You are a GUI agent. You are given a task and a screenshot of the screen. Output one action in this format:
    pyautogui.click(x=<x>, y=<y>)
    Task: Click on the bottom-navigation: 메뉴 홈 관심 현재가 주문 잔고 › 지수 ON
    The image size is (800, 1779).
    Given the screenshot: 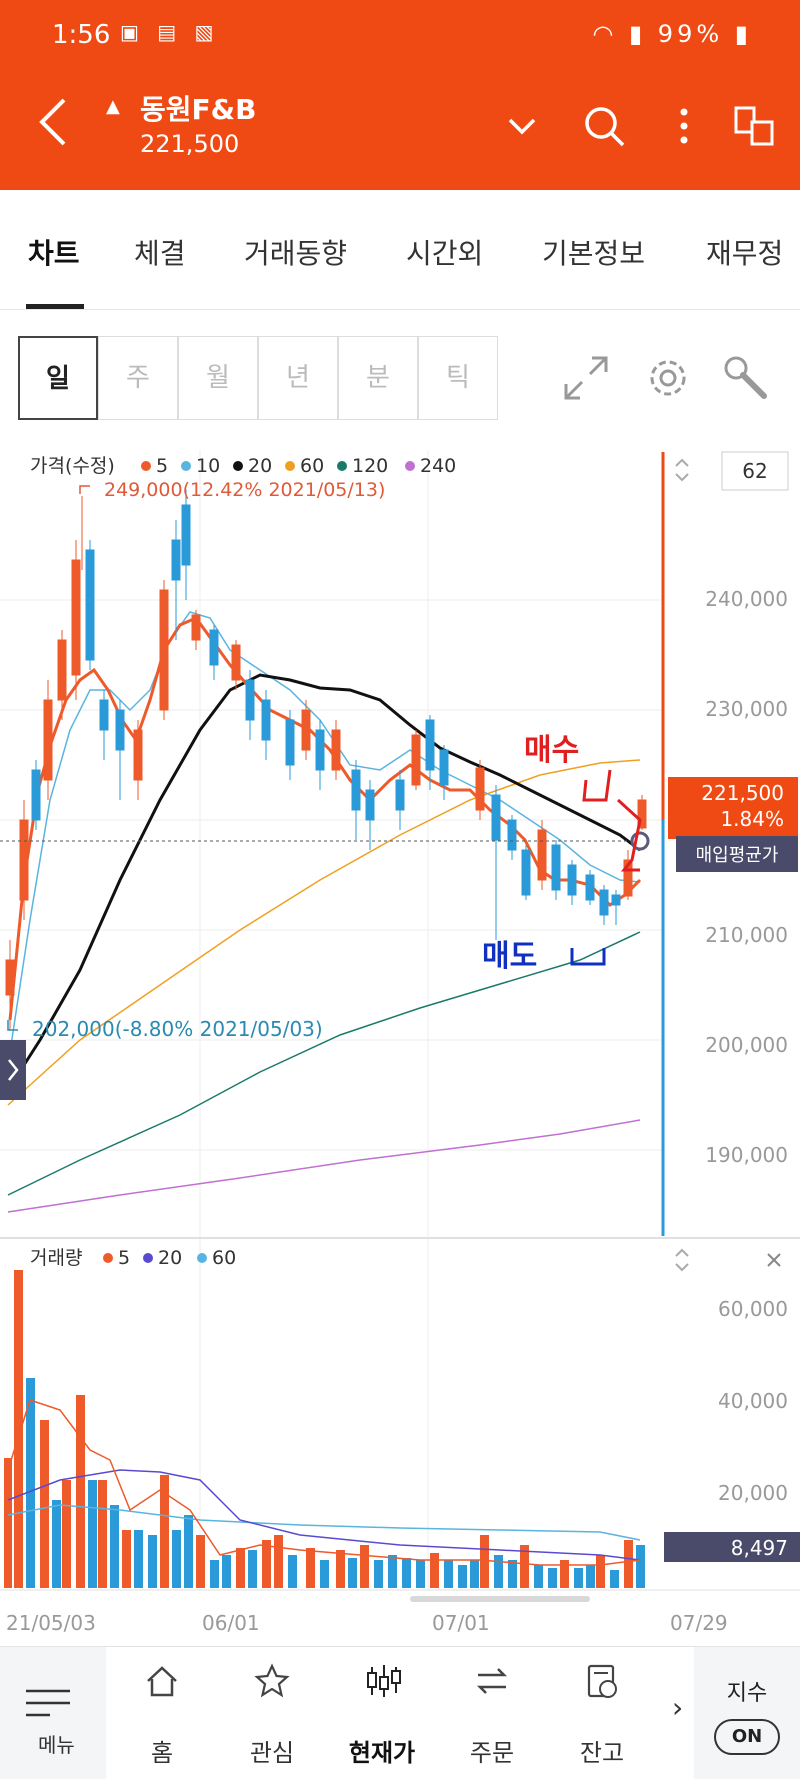 What is the action you would take?
    pyautogui.click(x=400, y=1712)
    